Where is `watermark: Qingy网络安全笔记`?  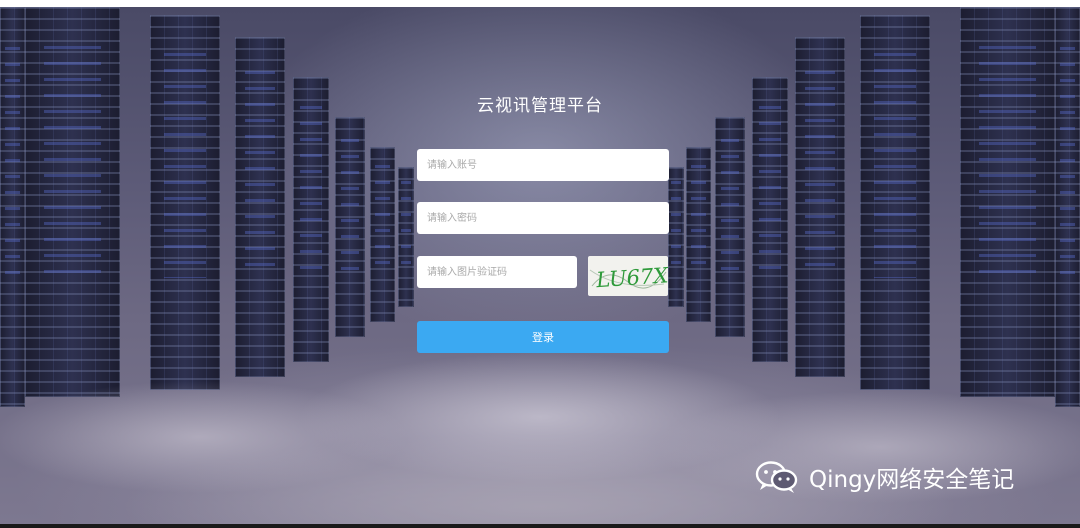
watermark: Qingy网络安全笔记 is located at coordinates (884, 477).